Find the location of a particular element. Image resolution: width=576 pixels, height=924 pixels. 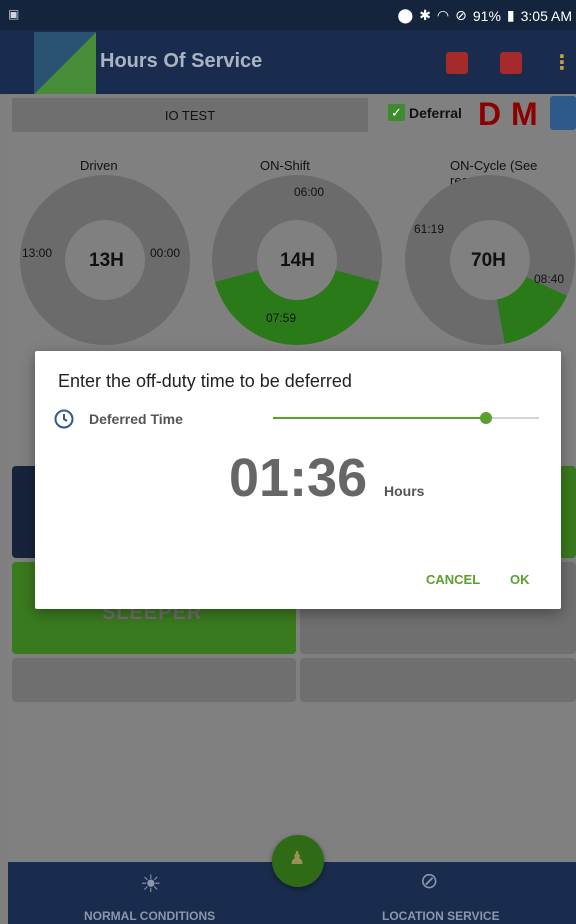

location-icon: ⬤ is located at coordinates (405, 15).